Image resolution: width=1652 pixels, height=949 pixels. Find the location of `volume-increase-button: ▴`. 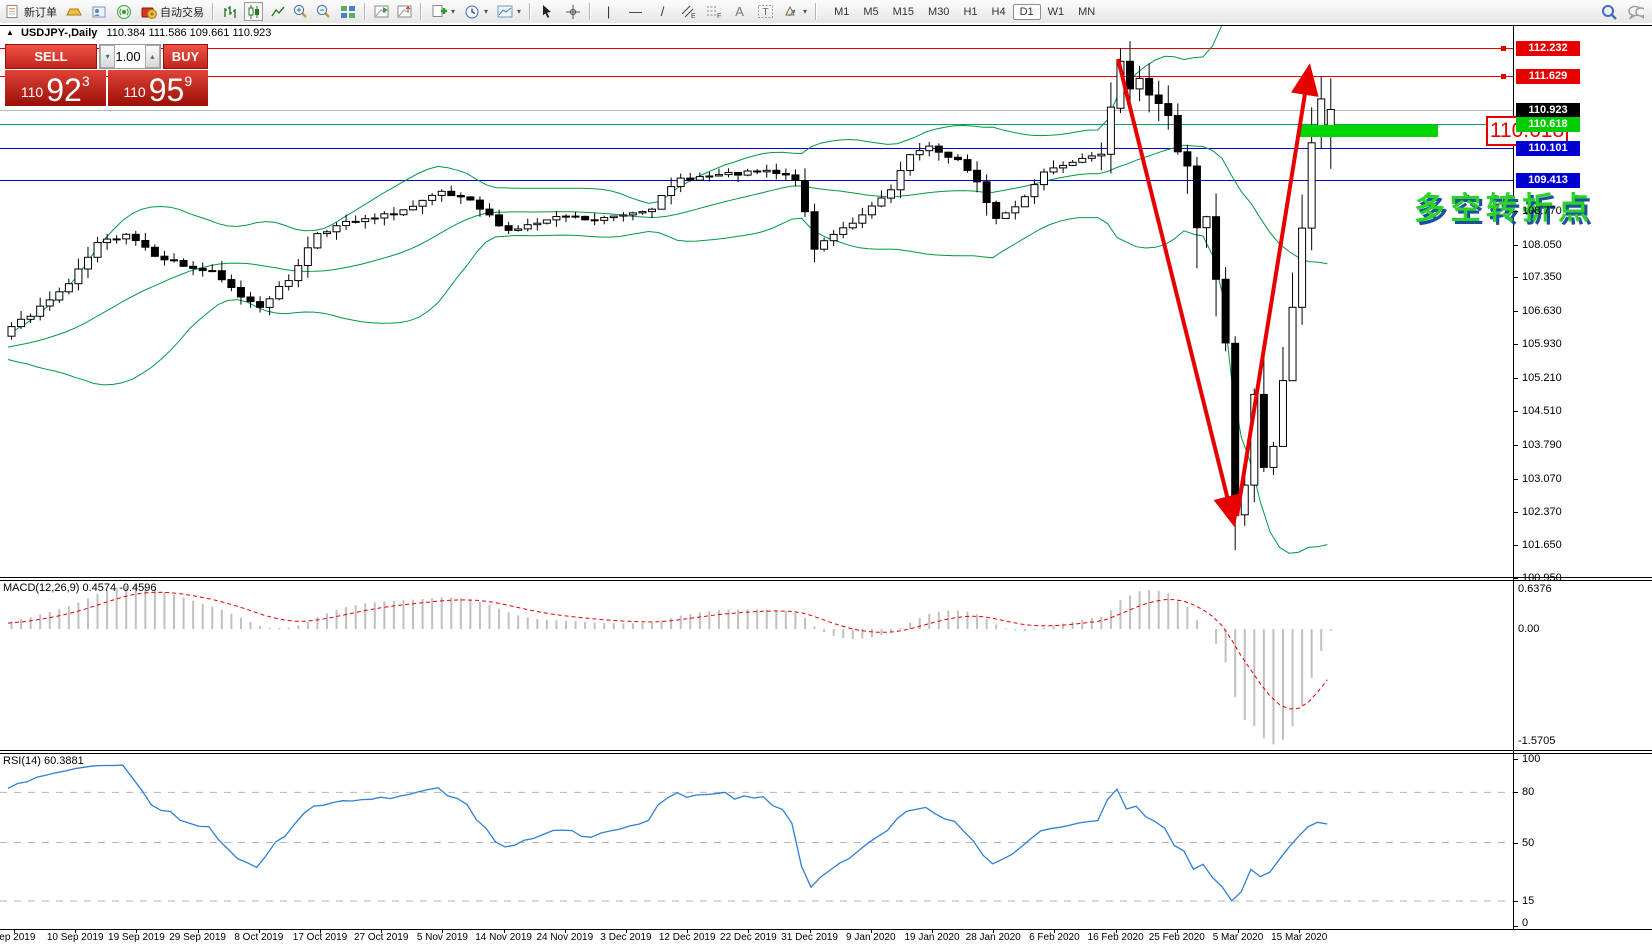

volume-increase-button: ▴ is located at coordinates (152, 56).